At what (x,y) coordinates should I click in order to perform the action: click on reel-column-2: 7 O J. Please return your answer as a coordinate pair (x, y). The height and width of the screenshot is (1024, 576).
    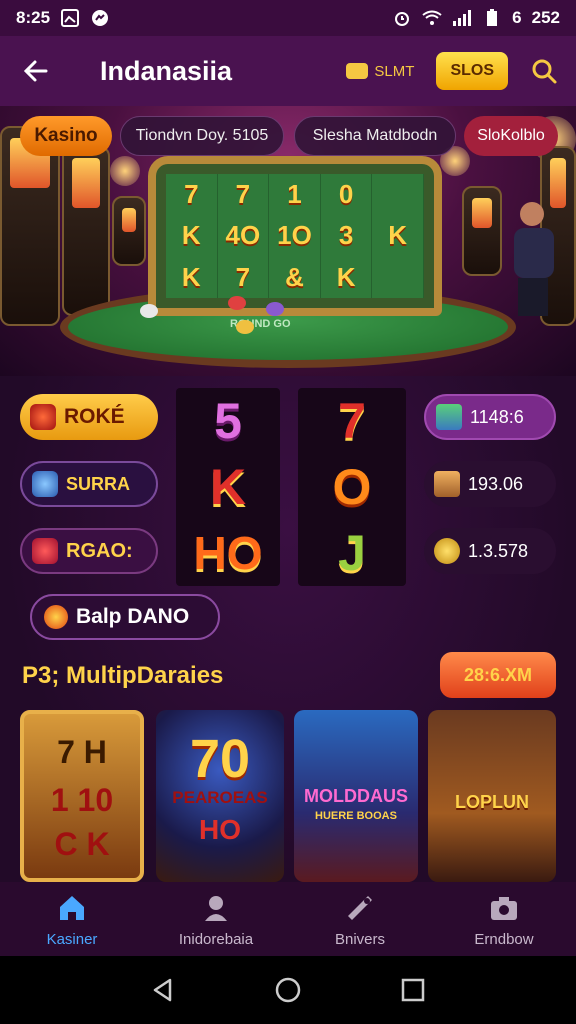
    Looking at the image, I should click on (352, 487).